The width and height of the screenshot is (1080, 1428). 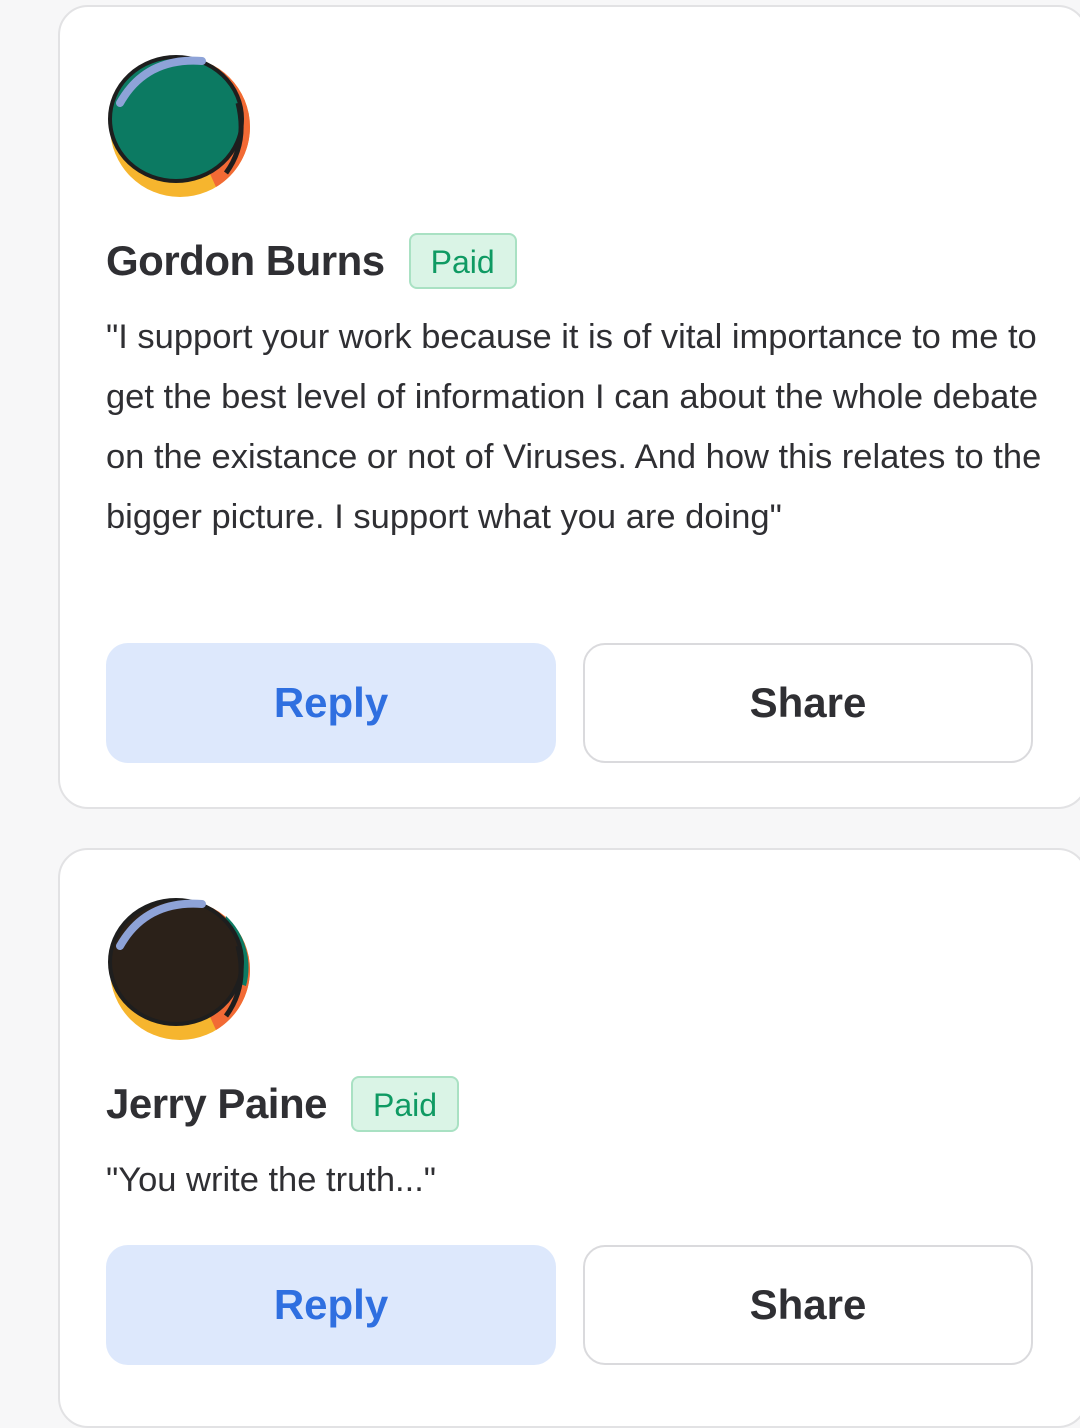 What do you see at coordinates (245, 261) in the screenshot?
I see `author-name: Gordon Burns` at bounding box center [245, 261].